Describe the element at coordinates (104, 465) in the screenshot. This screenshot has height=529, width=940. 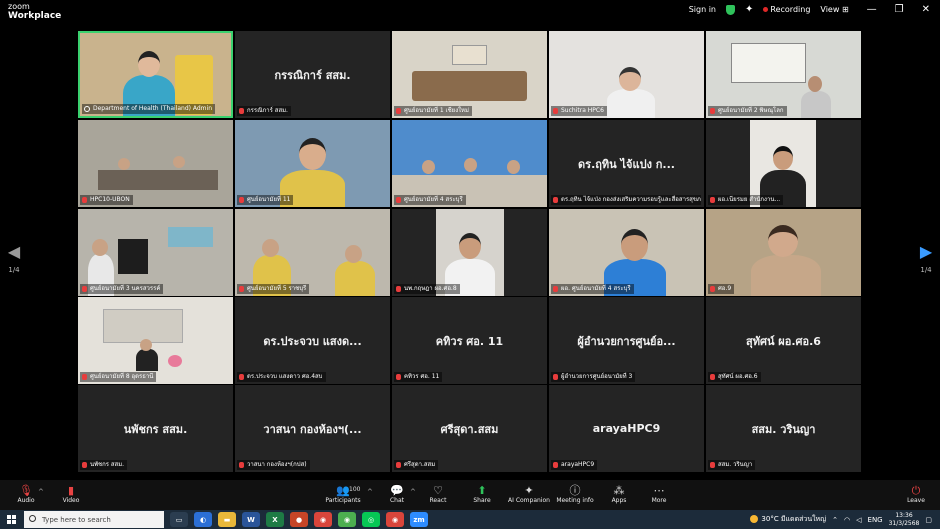
I see `participant-name-label: นพัชกร สสม.` at that location.